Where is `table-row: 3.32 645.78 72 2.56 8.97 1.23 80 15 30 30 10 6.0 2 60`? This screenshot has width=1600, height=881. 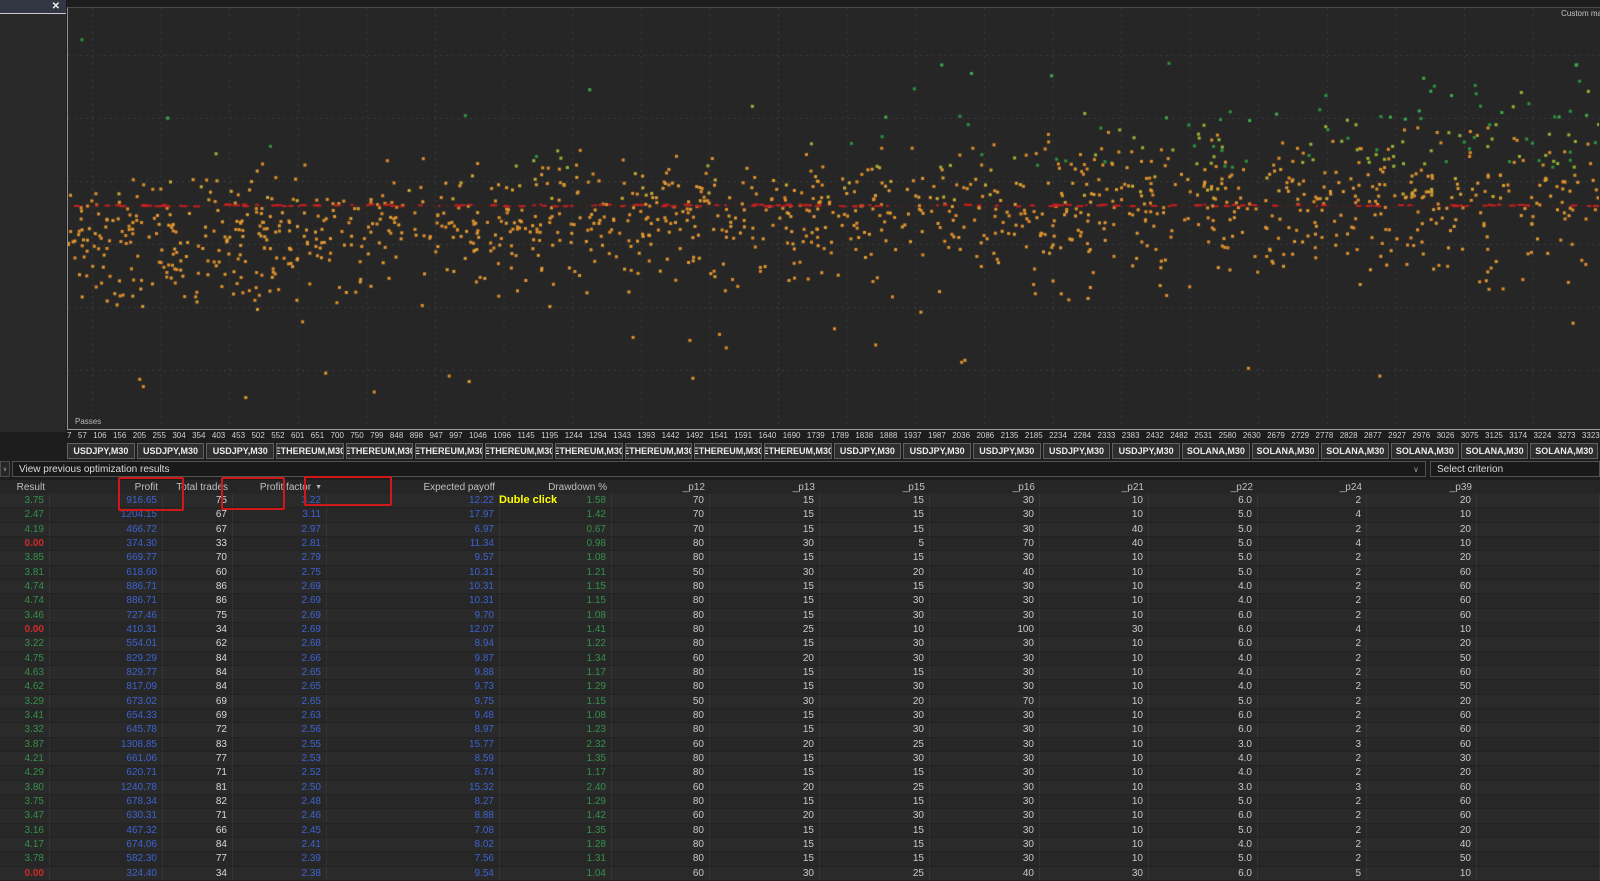
table-row: 3.32 645.78 72 2.56 8.97 1.23 80 15 30 30 10 6.0 2 60 is located at coordinates (800, 730).